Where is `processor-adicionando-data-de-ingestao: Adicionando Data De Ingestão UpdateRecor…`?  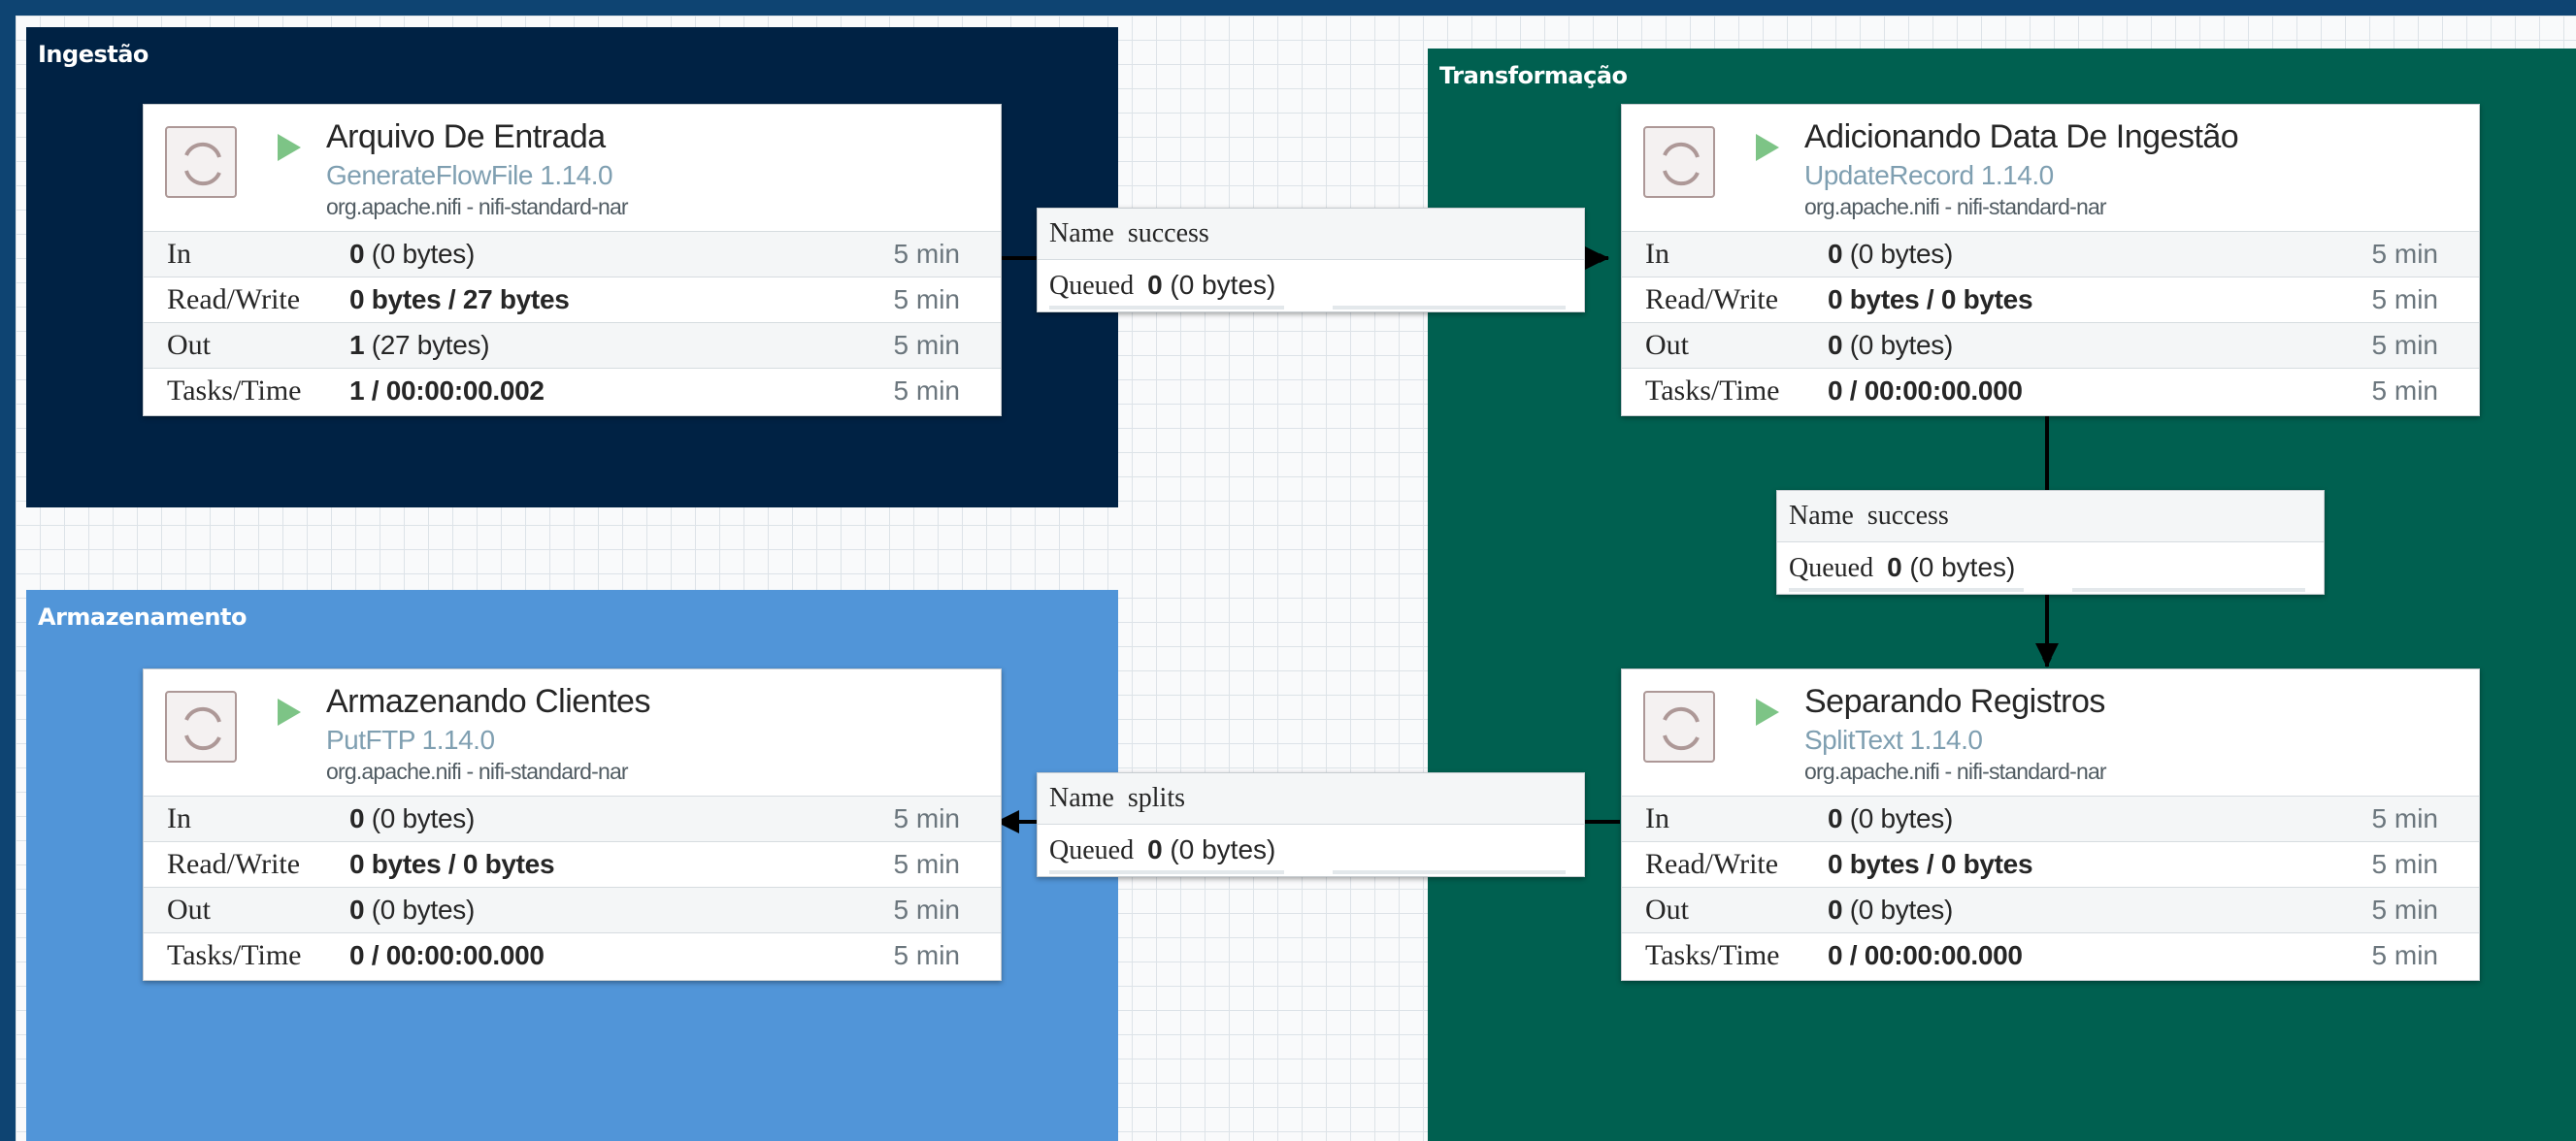
processor-adicionando-data-de-ingestao: Adicionando Data De Ingestão UpdateRecor… is located at coordinates (2050, 260).